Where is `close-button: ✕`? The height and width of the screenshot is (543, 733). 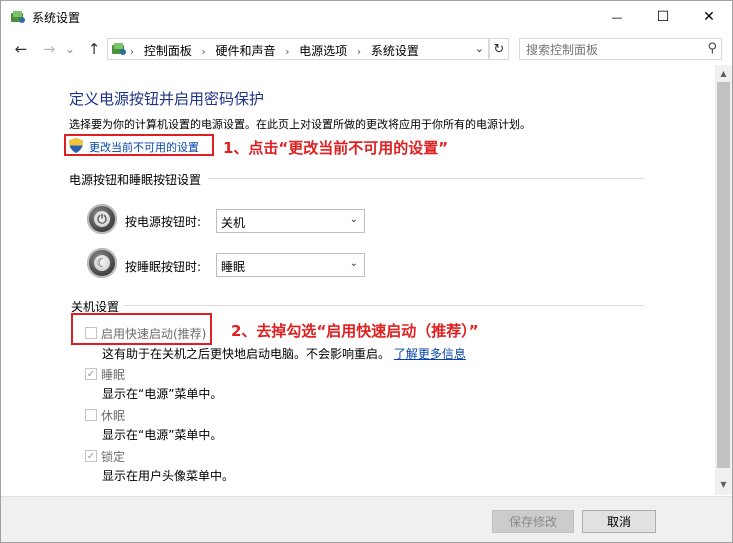 close-button: ✕ is located at coordinates (709, 17).